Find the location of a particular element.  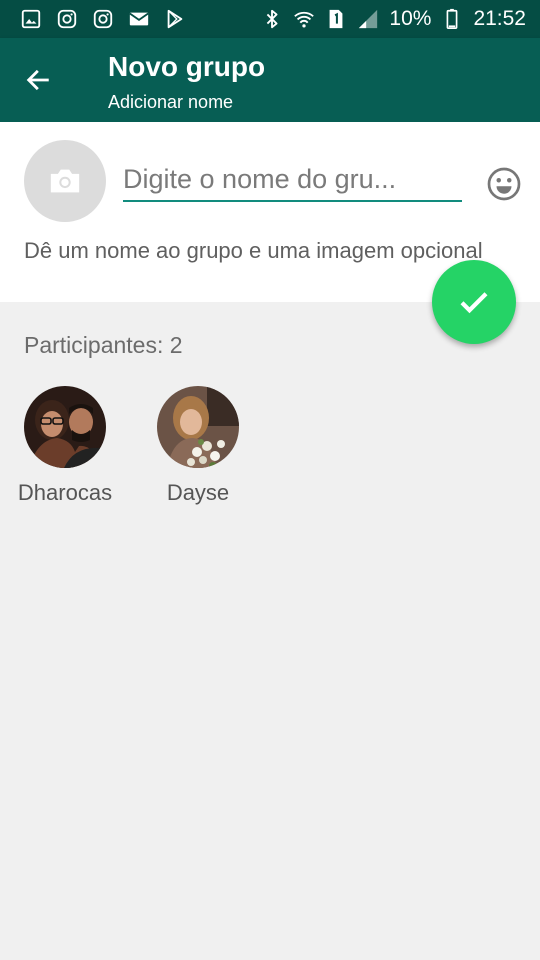

confirm-create-group-button is located at coordinates (474, 302).